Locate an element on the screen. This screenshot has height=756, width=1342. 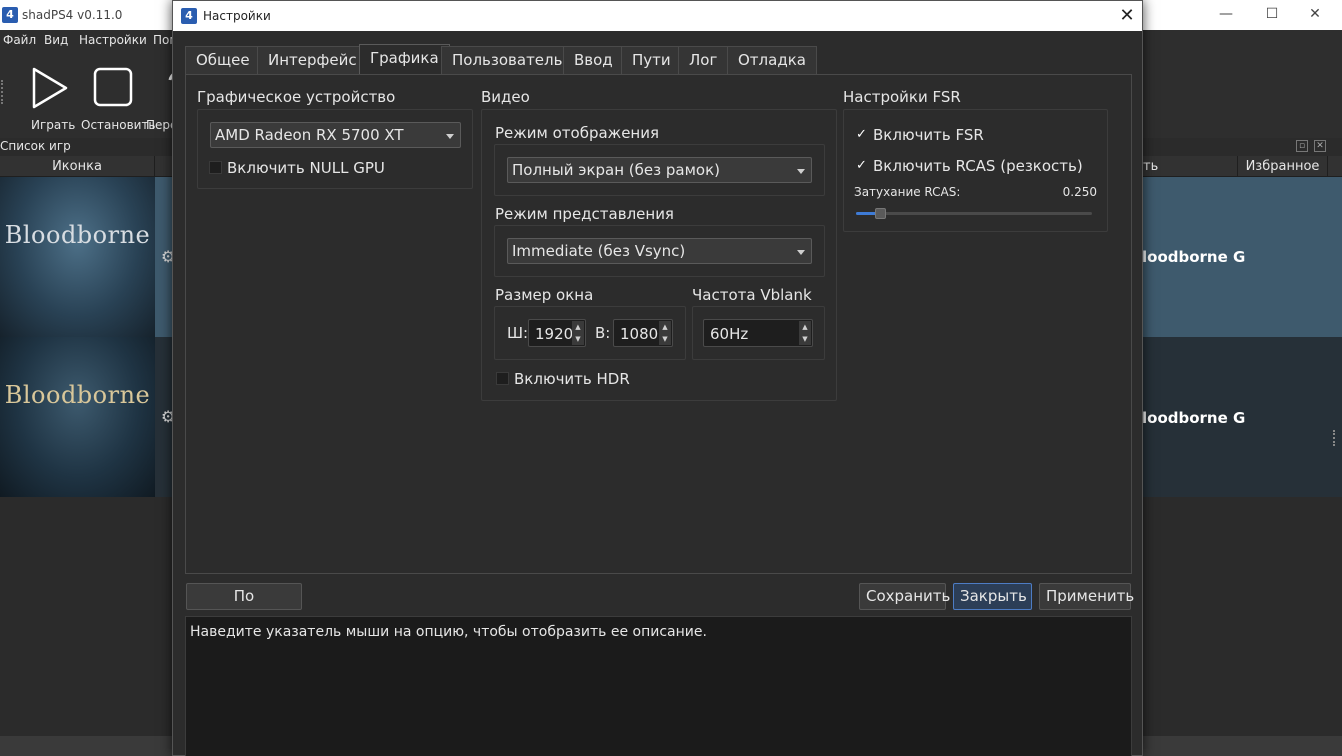
present-mode-box: Immediate (без Vsync) is located at coordinates (659, 251).